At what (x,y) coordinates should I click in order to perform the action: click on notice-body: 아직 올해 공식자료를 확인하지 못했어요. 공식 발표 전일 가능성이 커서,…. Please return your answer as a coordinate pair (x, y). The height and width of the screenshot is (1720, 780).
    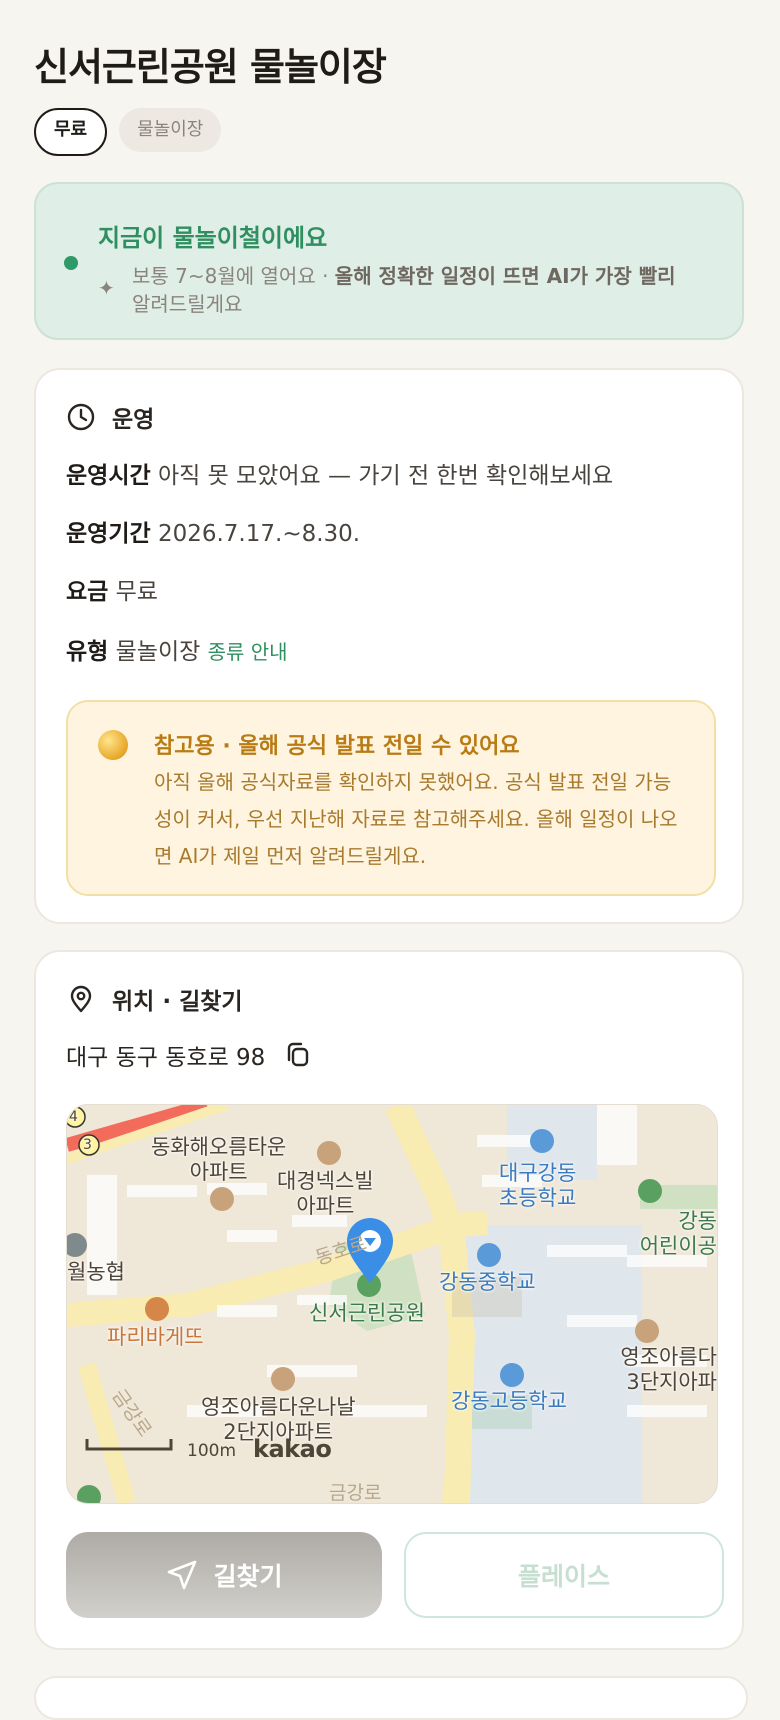
    Looking at the image, I should click on (416, 819).